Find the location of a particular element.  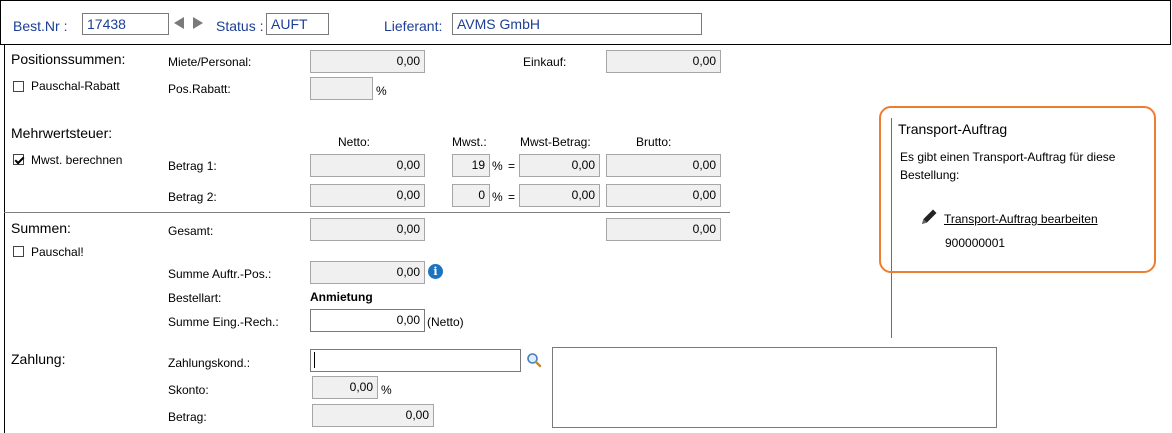

betrag1-mwst-betrag-field: 0,00 is located at coordinates (559, 165).